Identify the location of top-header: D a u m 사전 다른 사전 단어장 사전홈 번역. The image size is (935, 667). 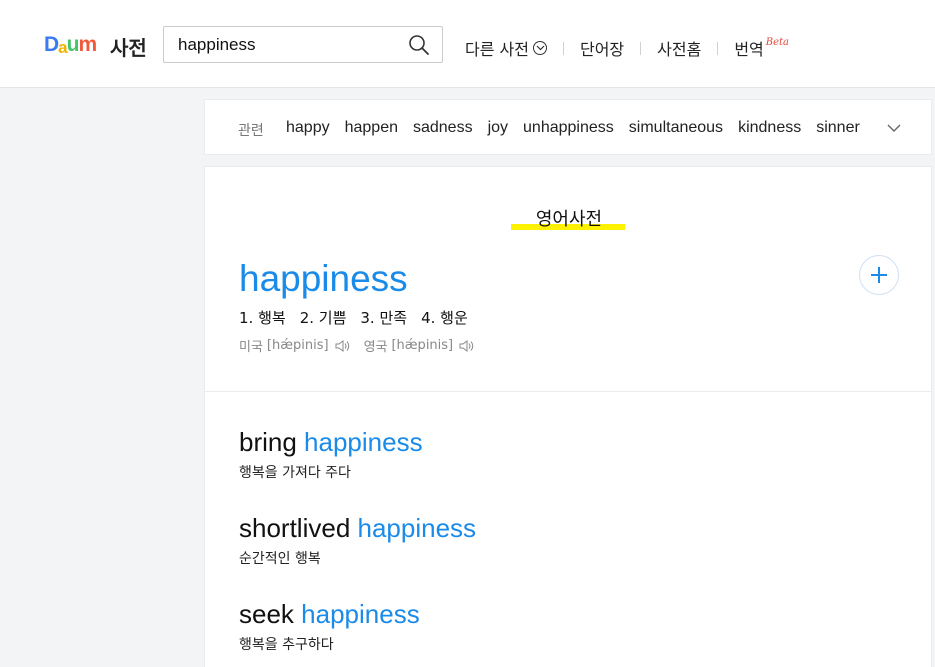
(467, 44).